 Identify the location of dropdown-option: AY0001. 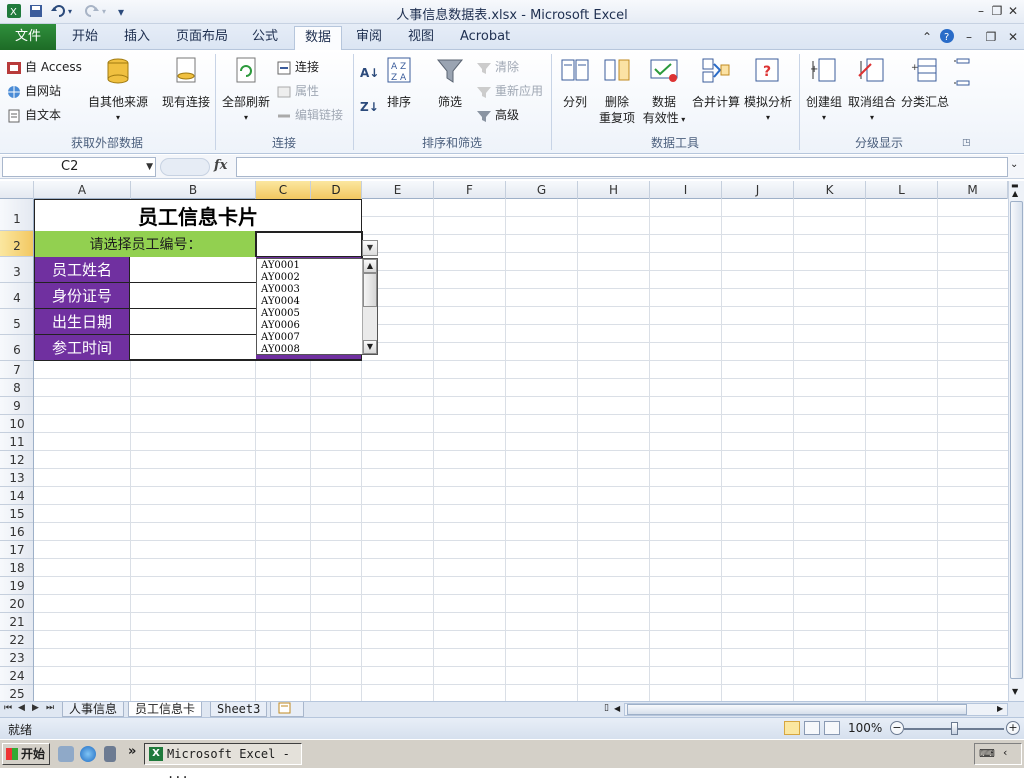
(280, 266).